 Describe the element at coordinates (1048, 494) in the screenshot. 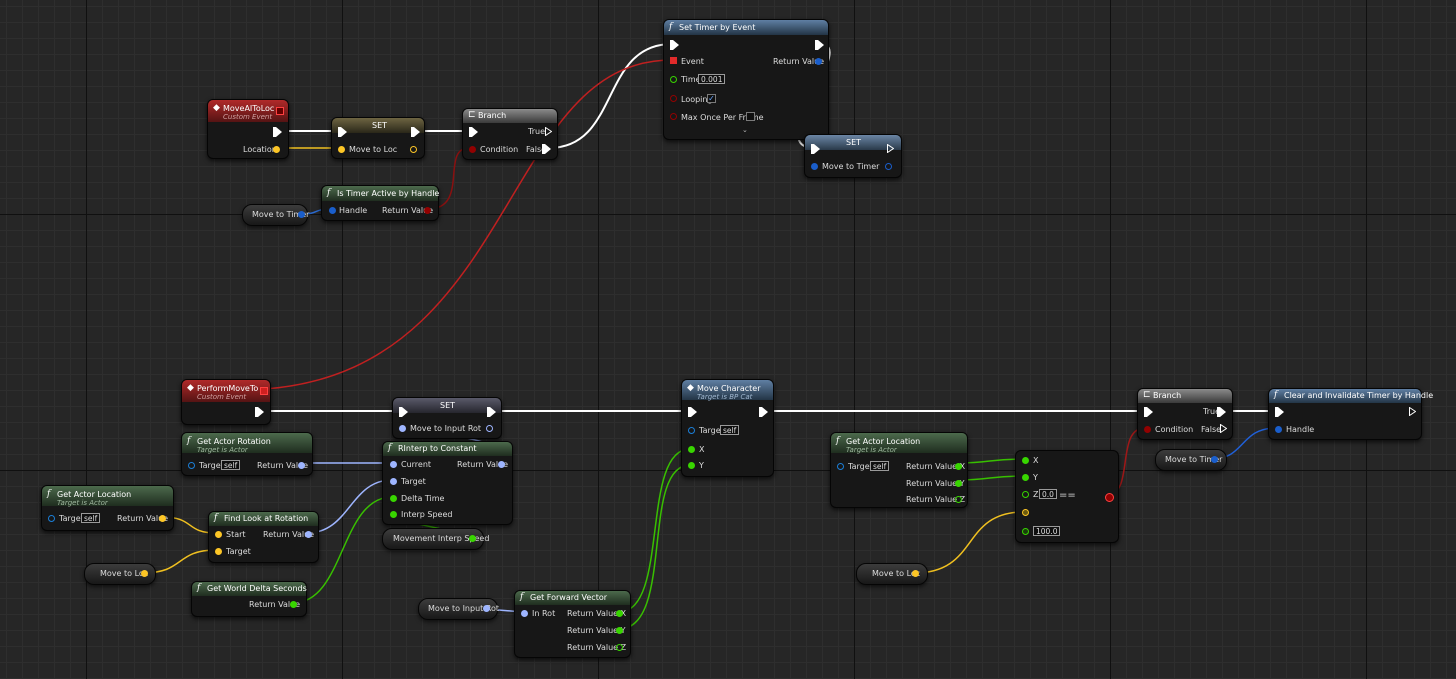

I see `z-value-field: 0.0` at that location.